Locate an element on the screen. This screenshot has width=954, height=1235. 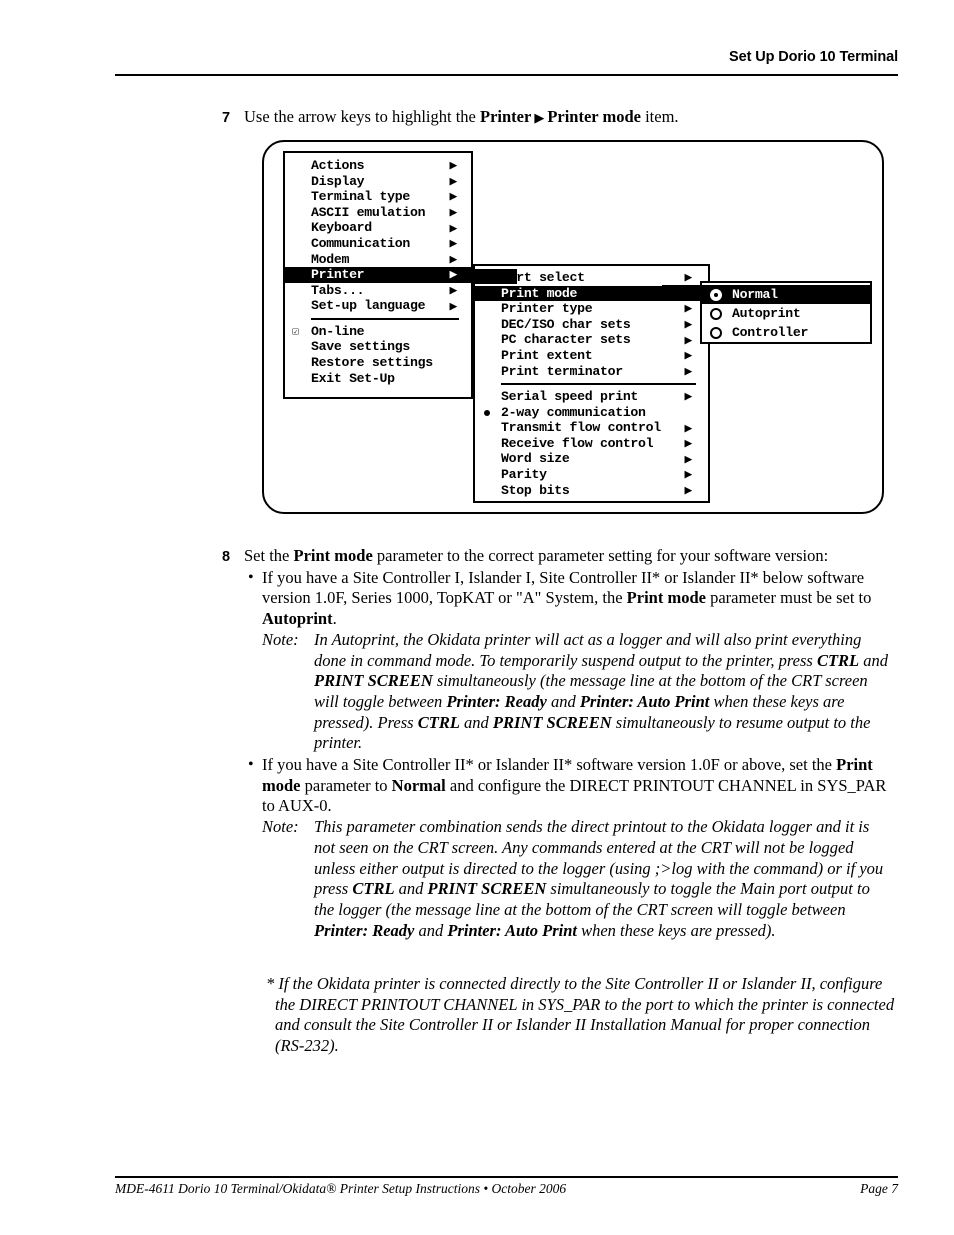
menu-item-label: Print extent is located at coordinates (547, 355).